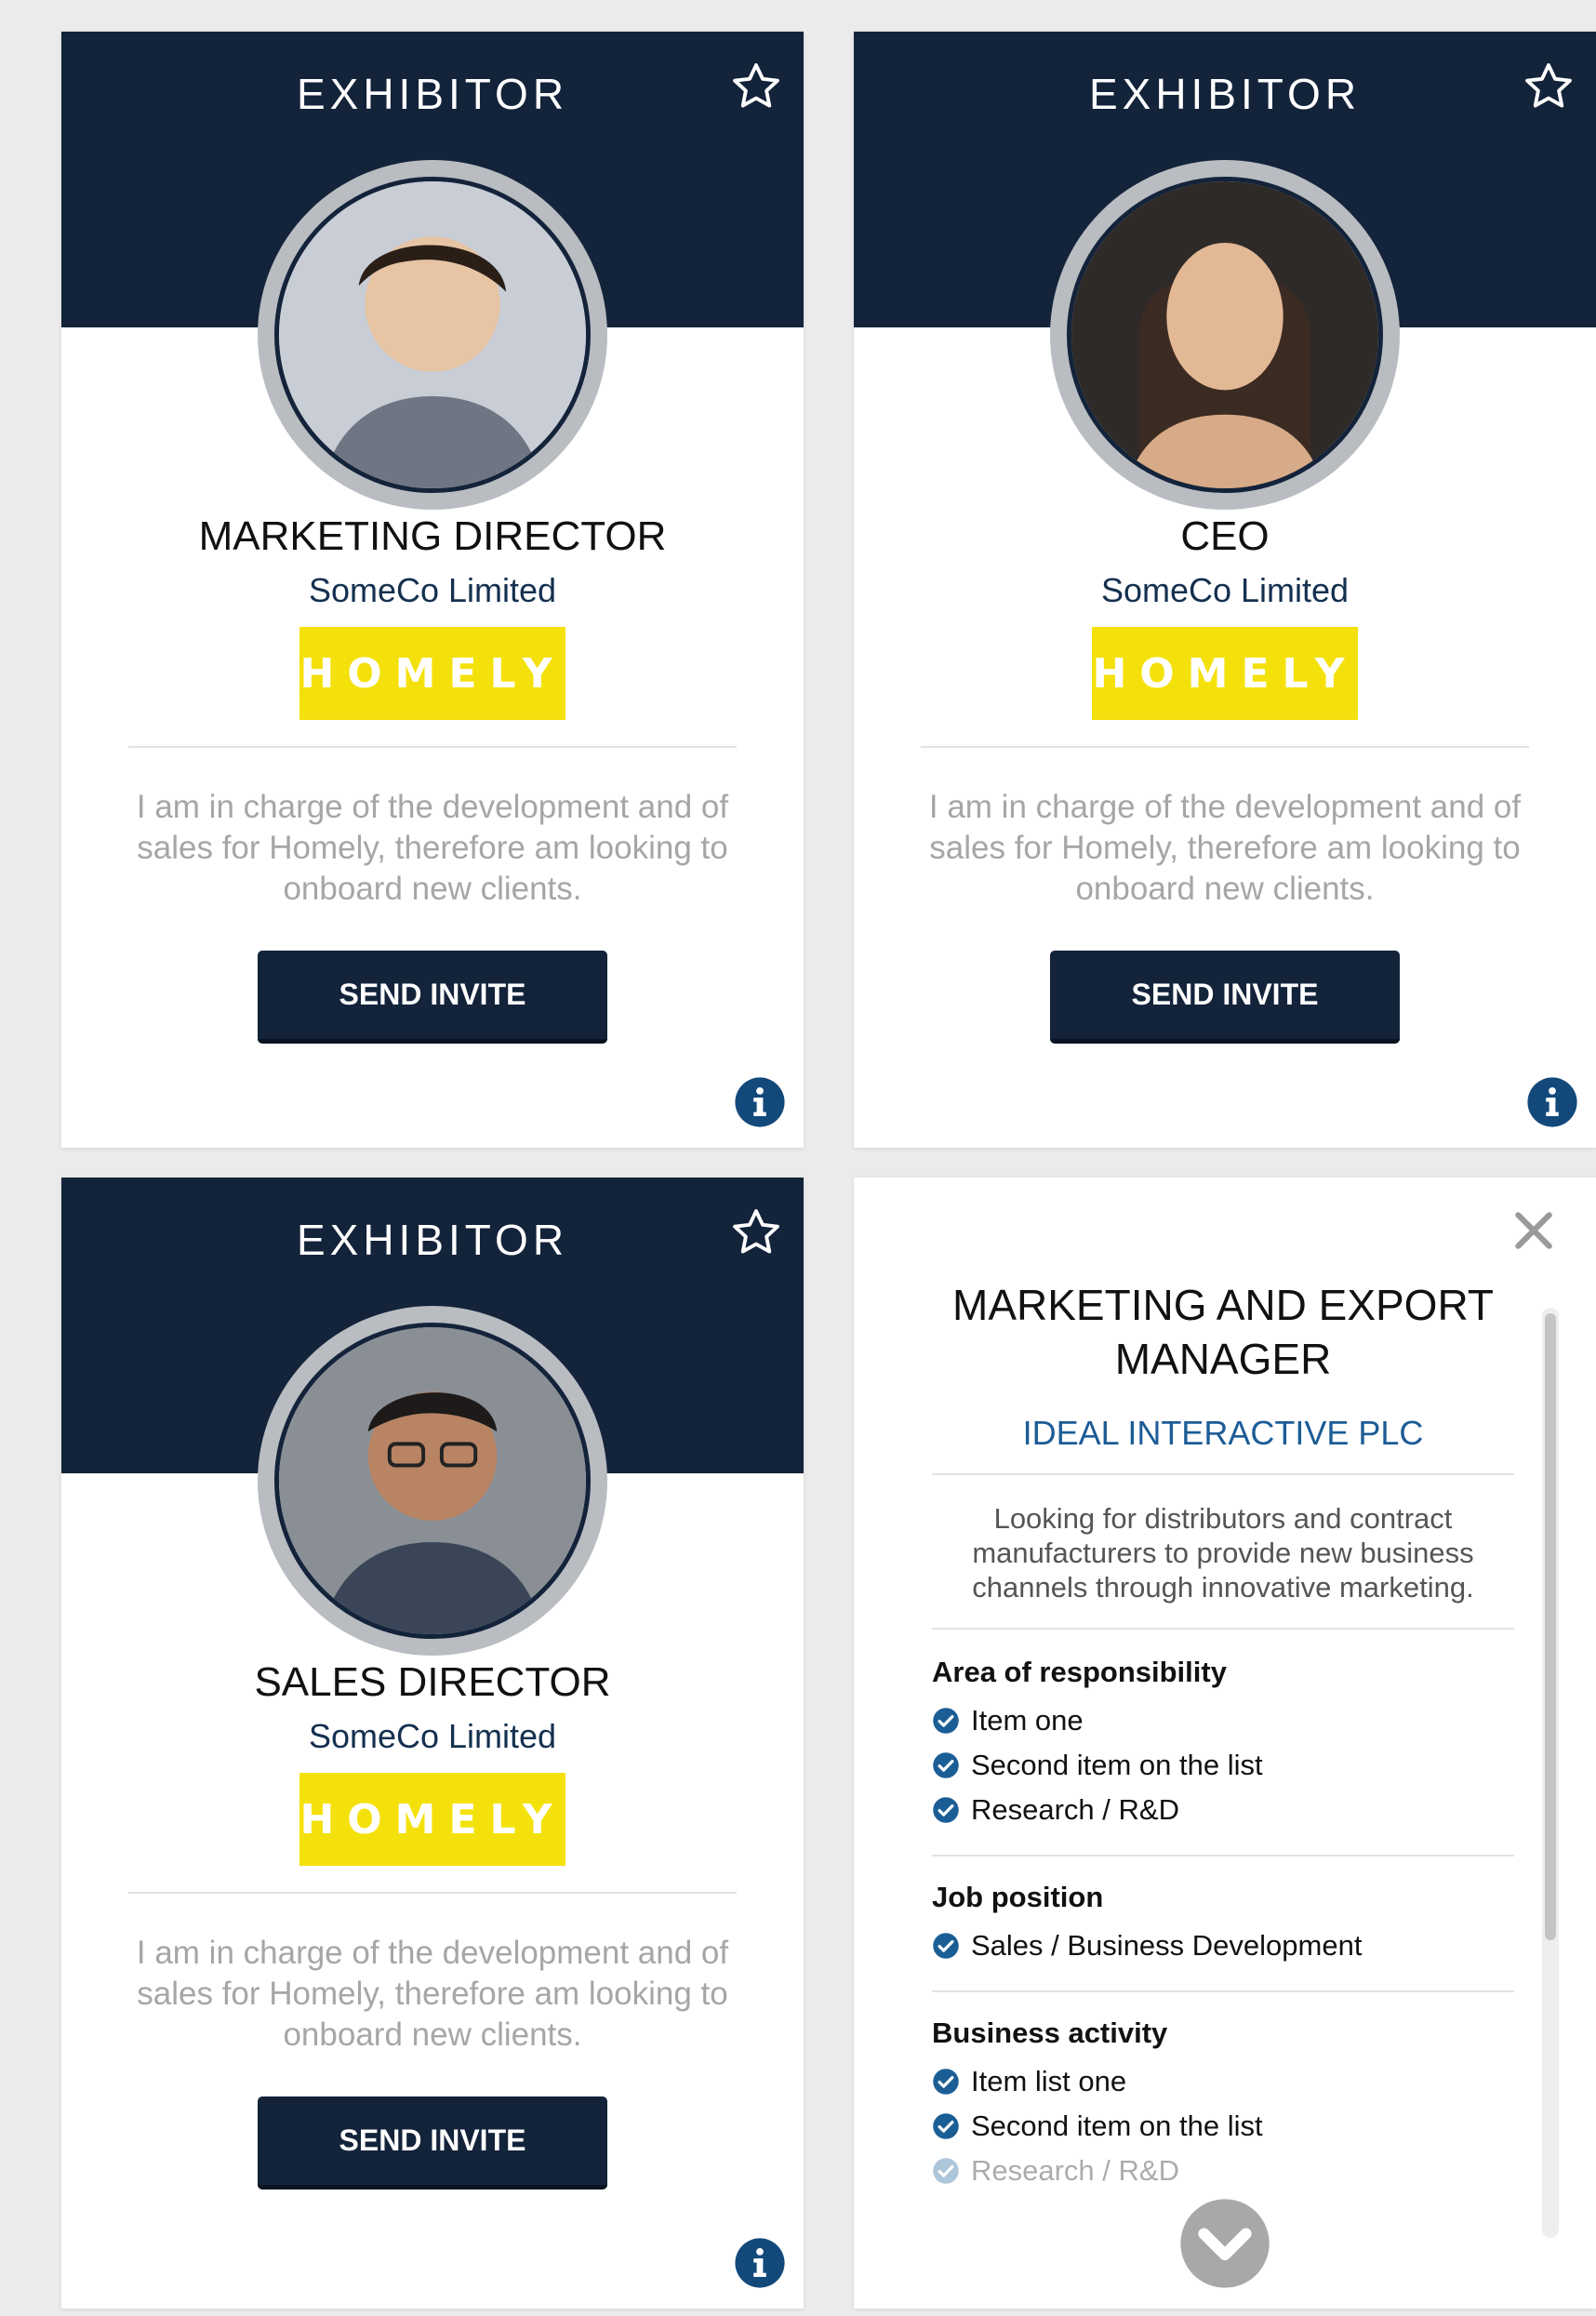 This screenshot has width=1596, height=2316. Describe the element at coordinates (1050, 2033) in the screenshot. I see `section-heading: Business activity` at that location.